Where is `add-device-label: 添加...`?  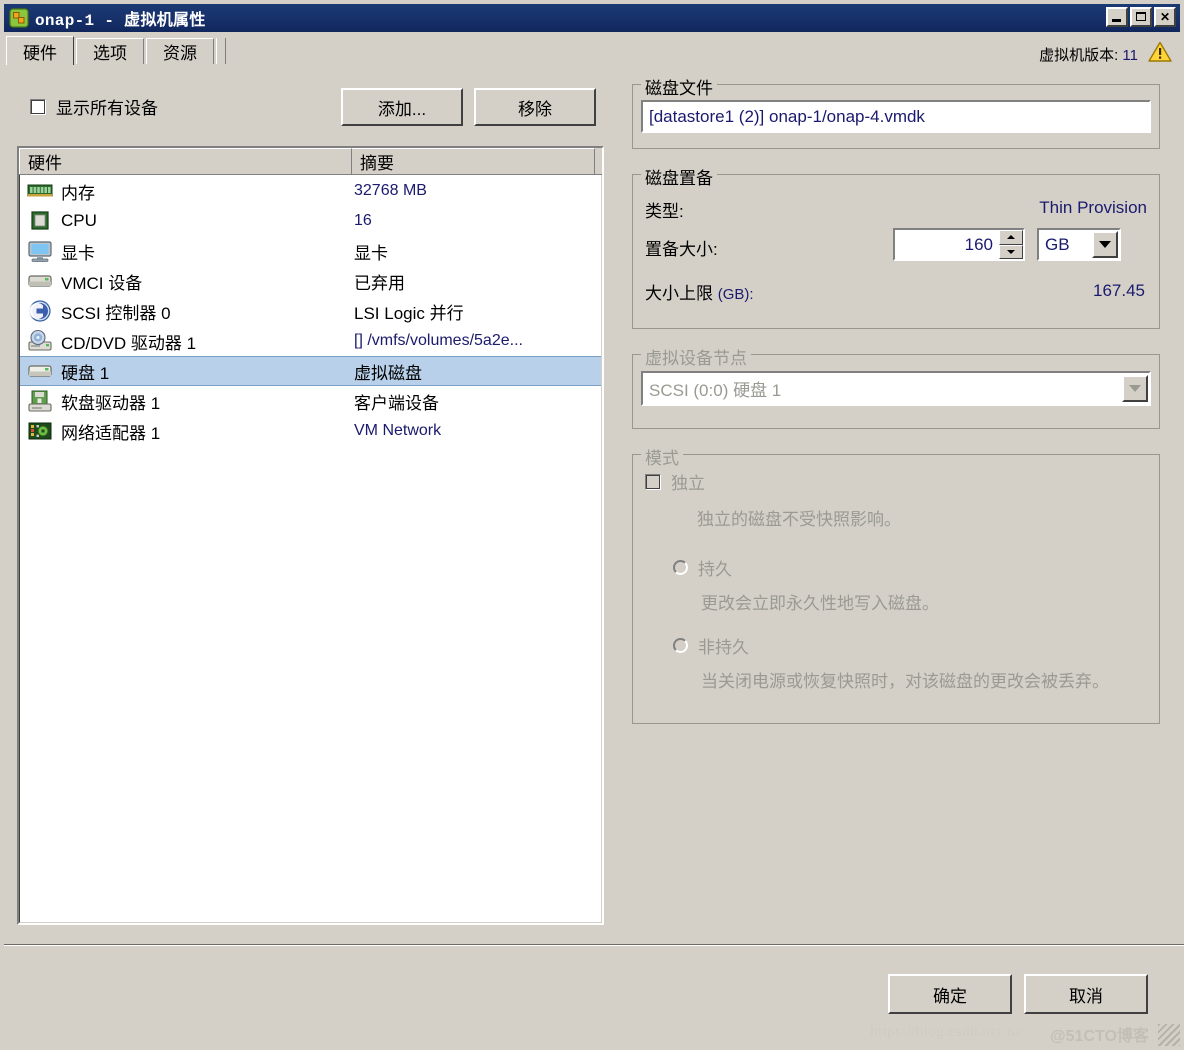 add-device-label: 添加... is located at coordinates (402, 109).